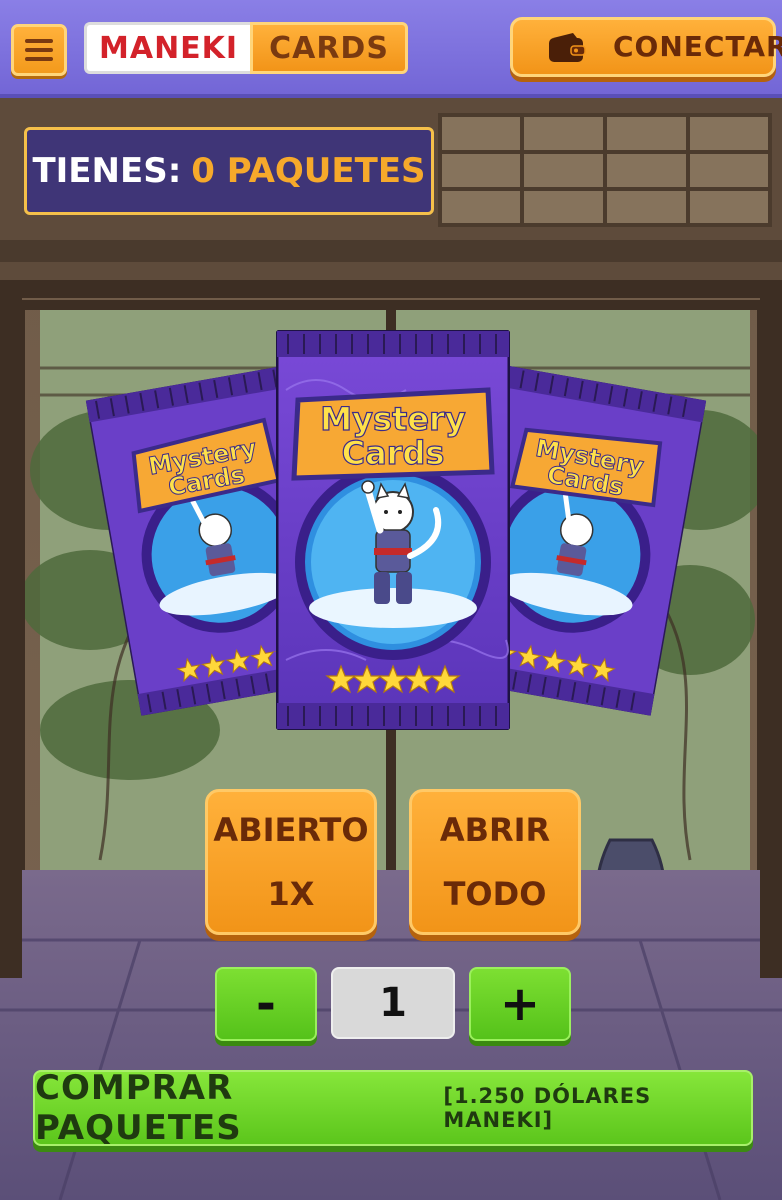 Image resolution: width=782 pixels, height=1200 pixels. What do you see at coordinates (291, 862) in the screenshot?
I see `open-one-button: ABIERTO 1X` at bounding box center [291, 862].